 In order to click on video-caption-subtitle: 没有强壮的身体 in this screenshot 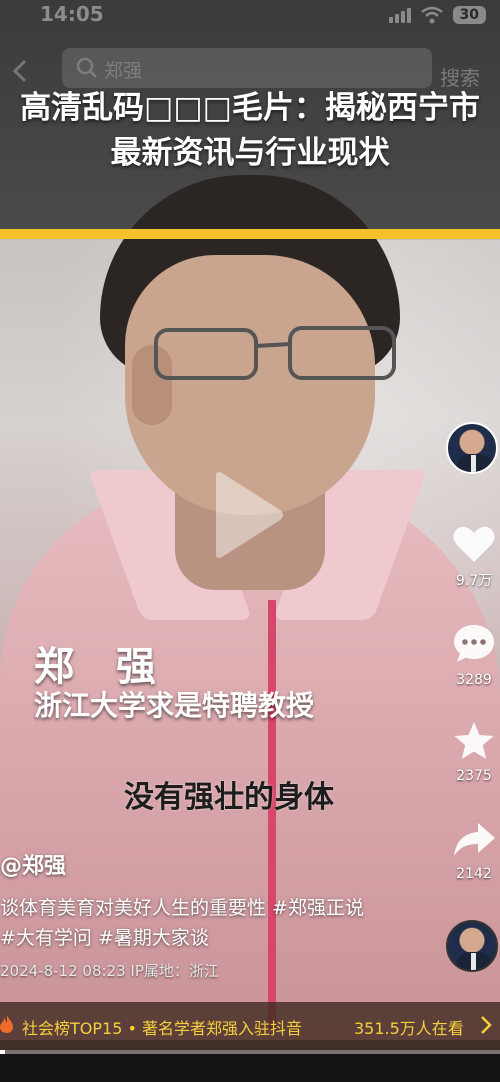, I will do `click(229, 797)`.